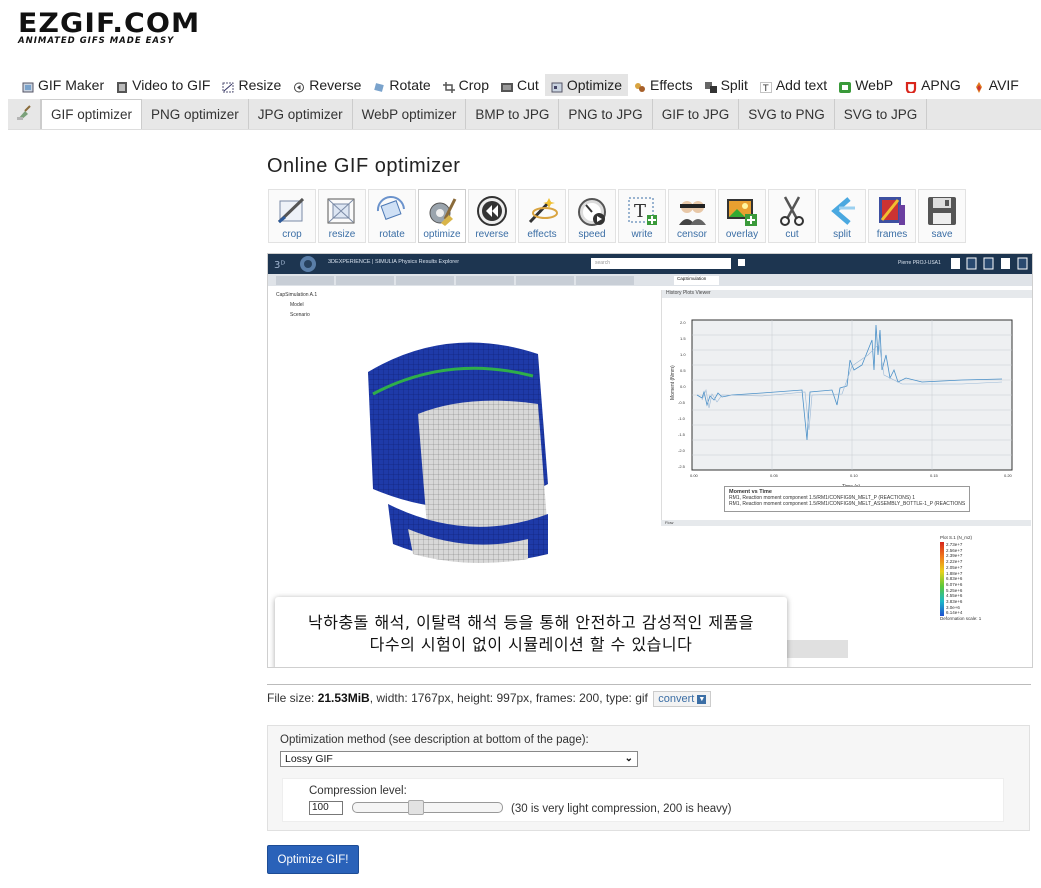 The height and width of the screenshot is (888, 1041). What do you see at coordinates (892, 216) in the screenshot?
I see `tool-frames: frames` at bounding box center [892, 216].